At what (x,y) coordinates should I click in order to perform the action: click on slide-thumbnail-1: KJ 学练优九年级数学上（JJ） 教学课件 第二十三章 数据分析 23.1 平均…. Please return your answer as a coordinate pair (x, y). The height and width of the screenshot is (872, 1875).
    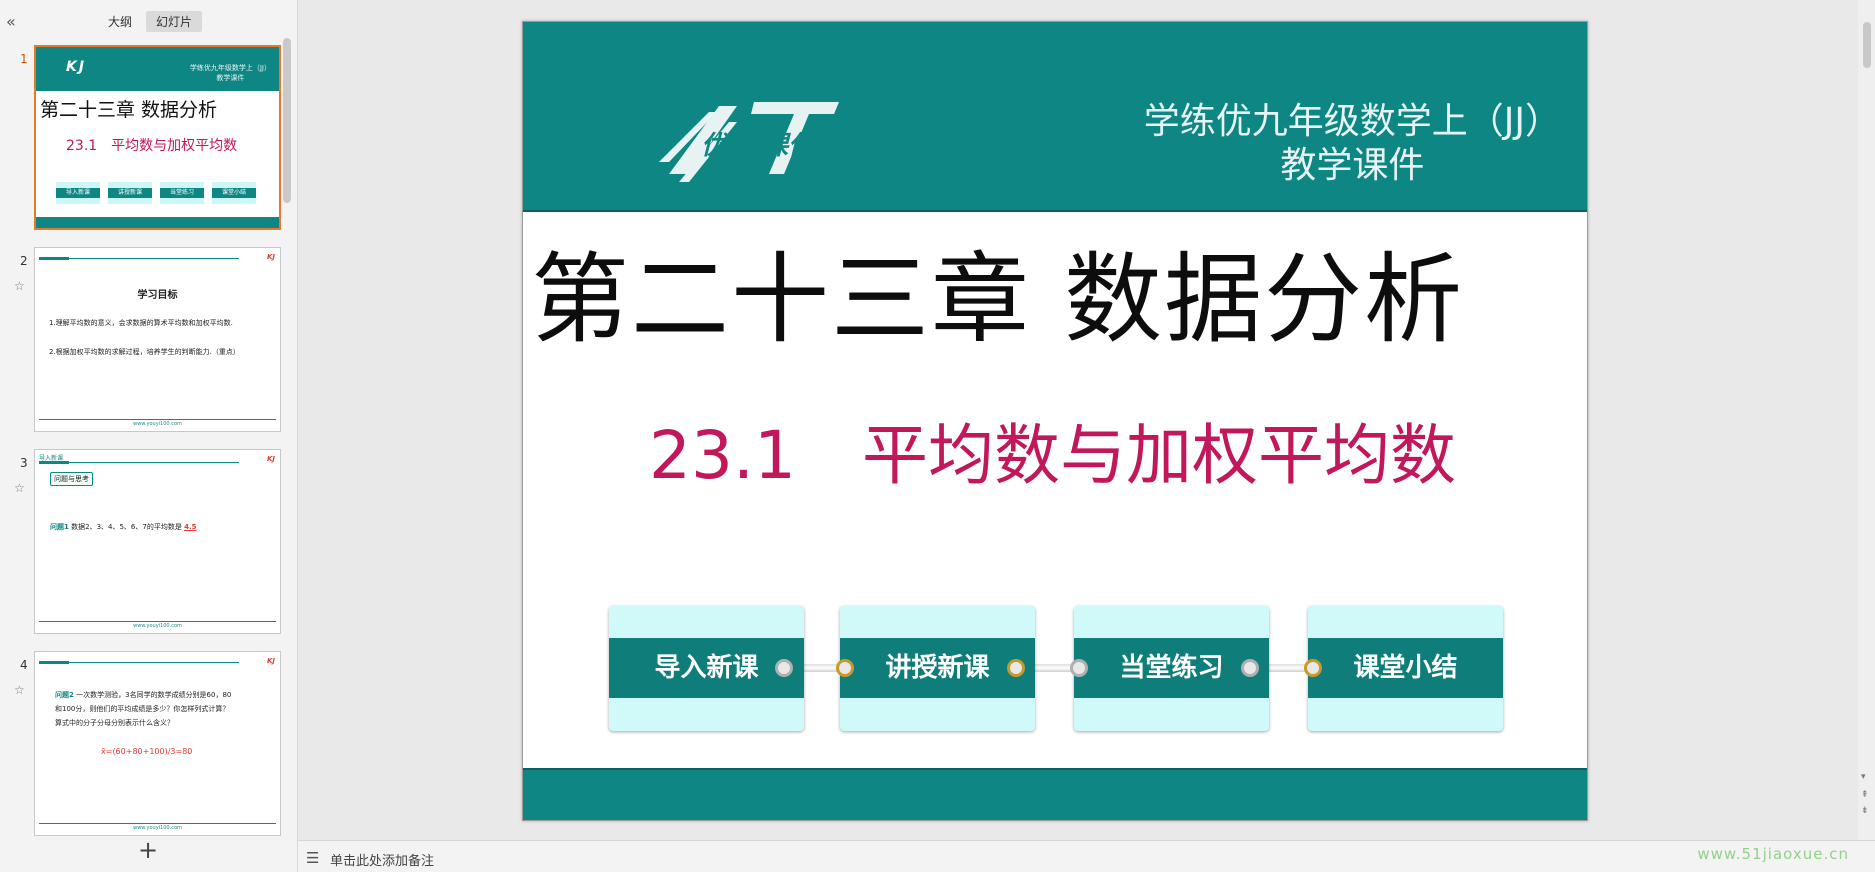
    Looking at the image, I should click on (157, 137).